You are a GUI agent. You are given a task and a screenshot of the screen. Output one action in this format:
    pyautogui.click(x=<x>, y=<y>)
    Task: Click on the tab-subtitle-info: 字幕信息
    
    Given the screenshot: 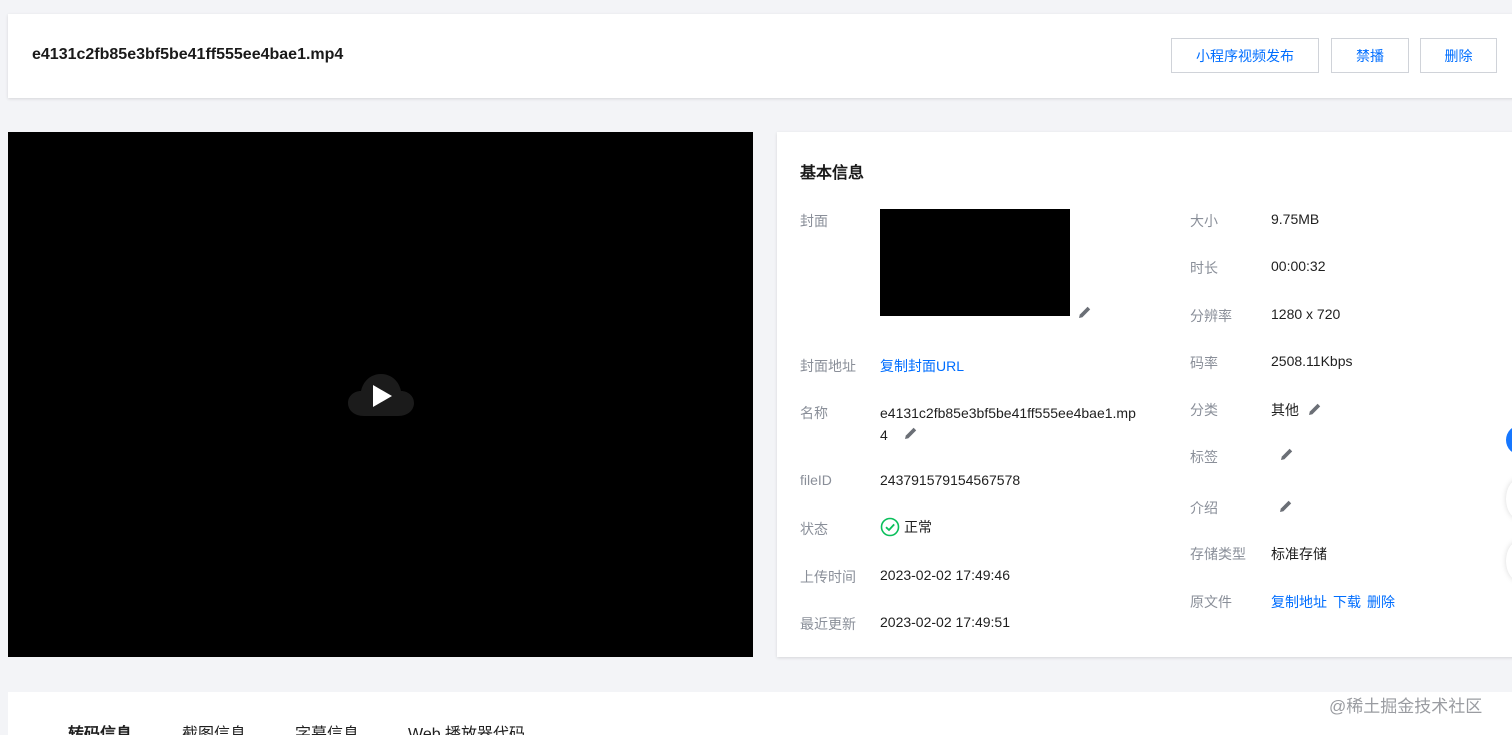 What is the action you would take?
    pyautogui.click(x=327, y=727)
    